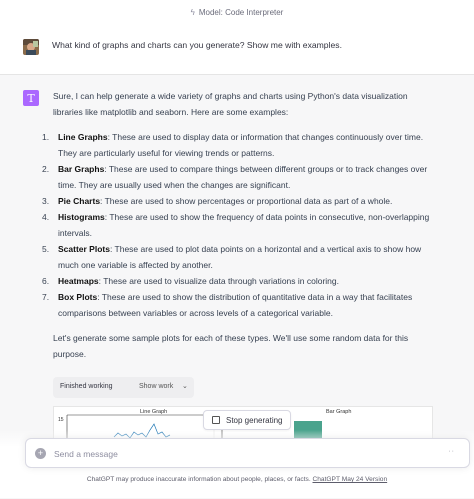 Image resolution: width=474 pixels, height=499 pixels. I want to click on user-avatar, so click(31, 47).